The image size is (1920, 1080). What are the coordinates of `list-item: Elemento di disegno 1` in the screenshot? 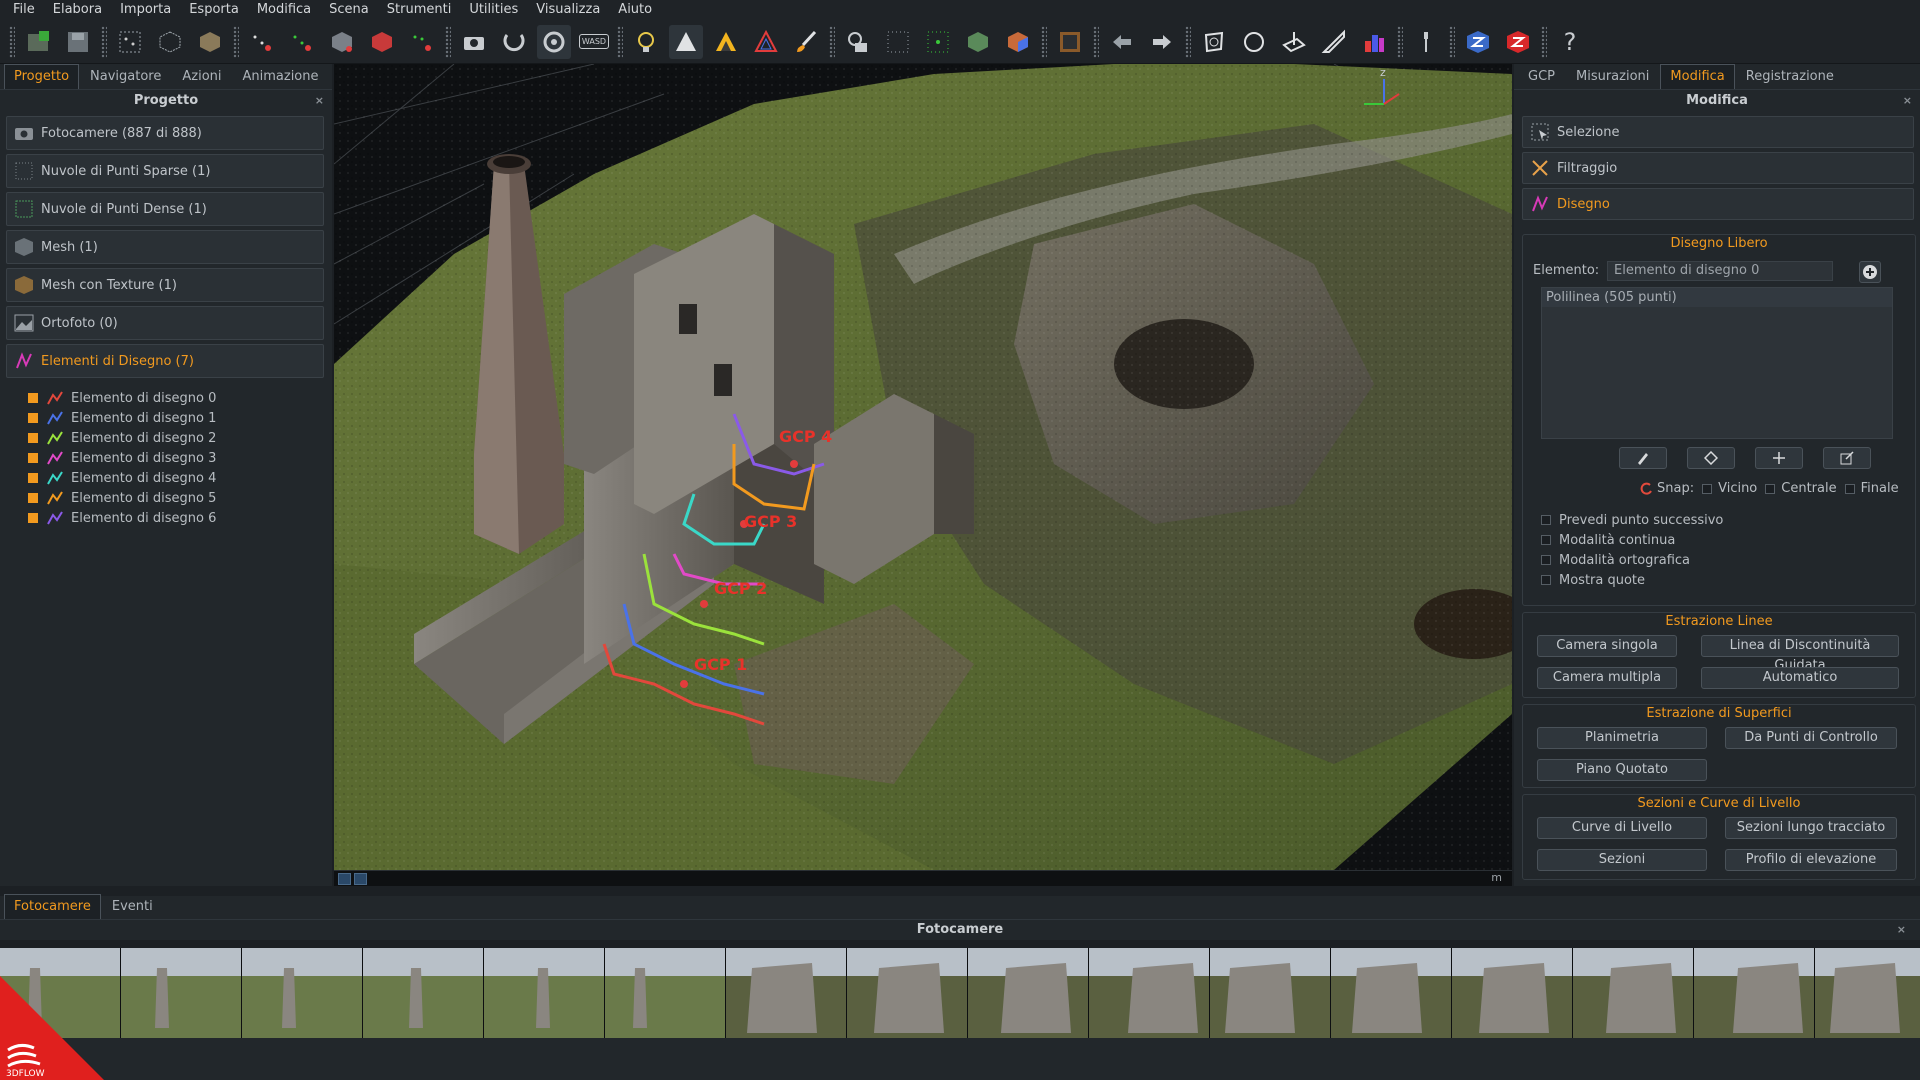 It's located at (165, 418).